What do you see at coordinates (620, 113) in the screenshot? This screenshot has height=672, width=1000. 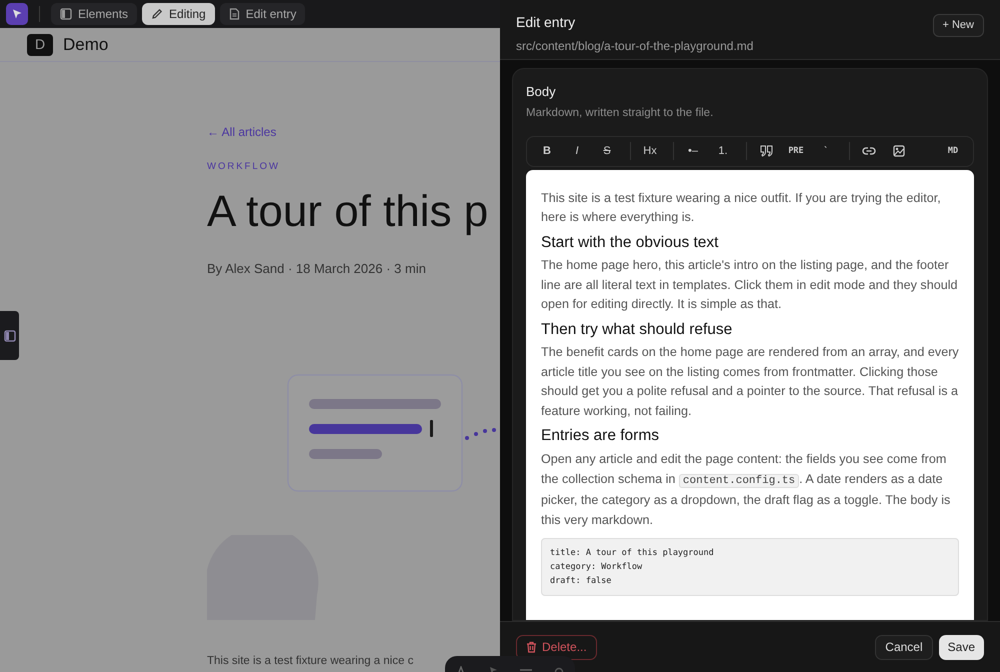 I see `field-hint: Markdown, written straight to the file.` at bounding box center [620, 113].